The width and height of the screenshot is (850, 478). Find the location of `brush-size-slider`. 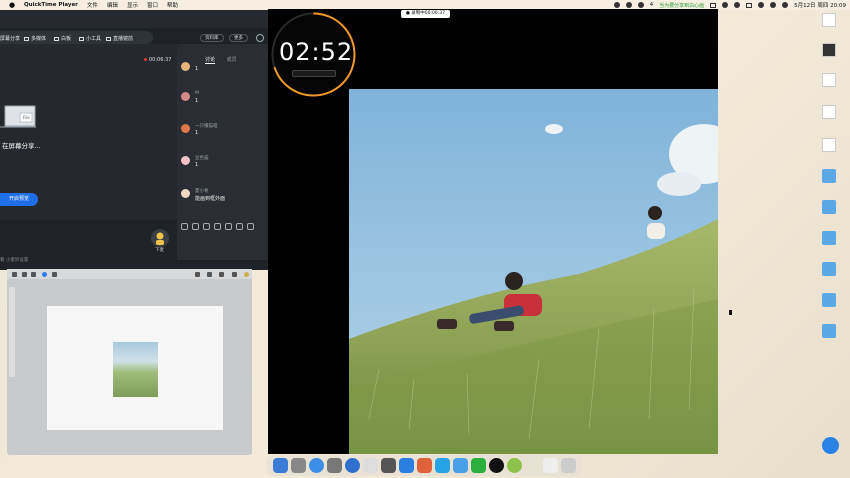

brush-size-slider is located at coordinates (12, 332).